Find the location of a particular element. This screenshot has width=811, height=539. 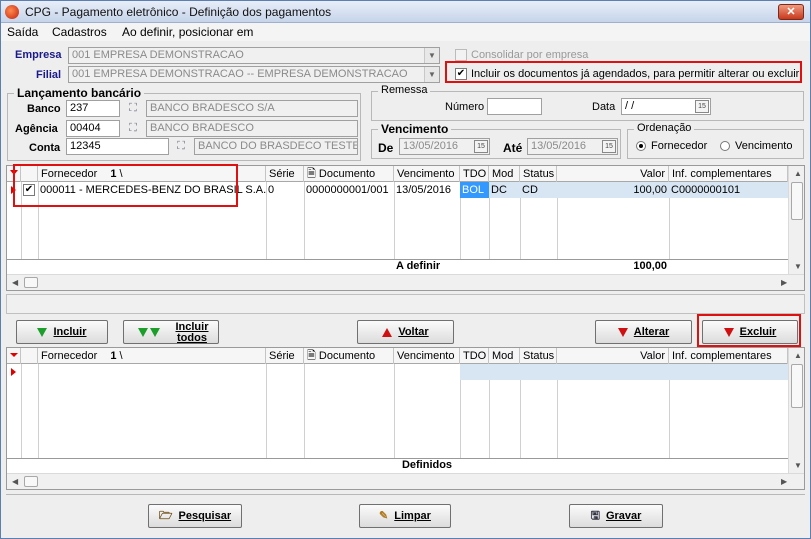

ordenacao-fornecedor-label: Fornecedor is located at coordinates (679, 146).